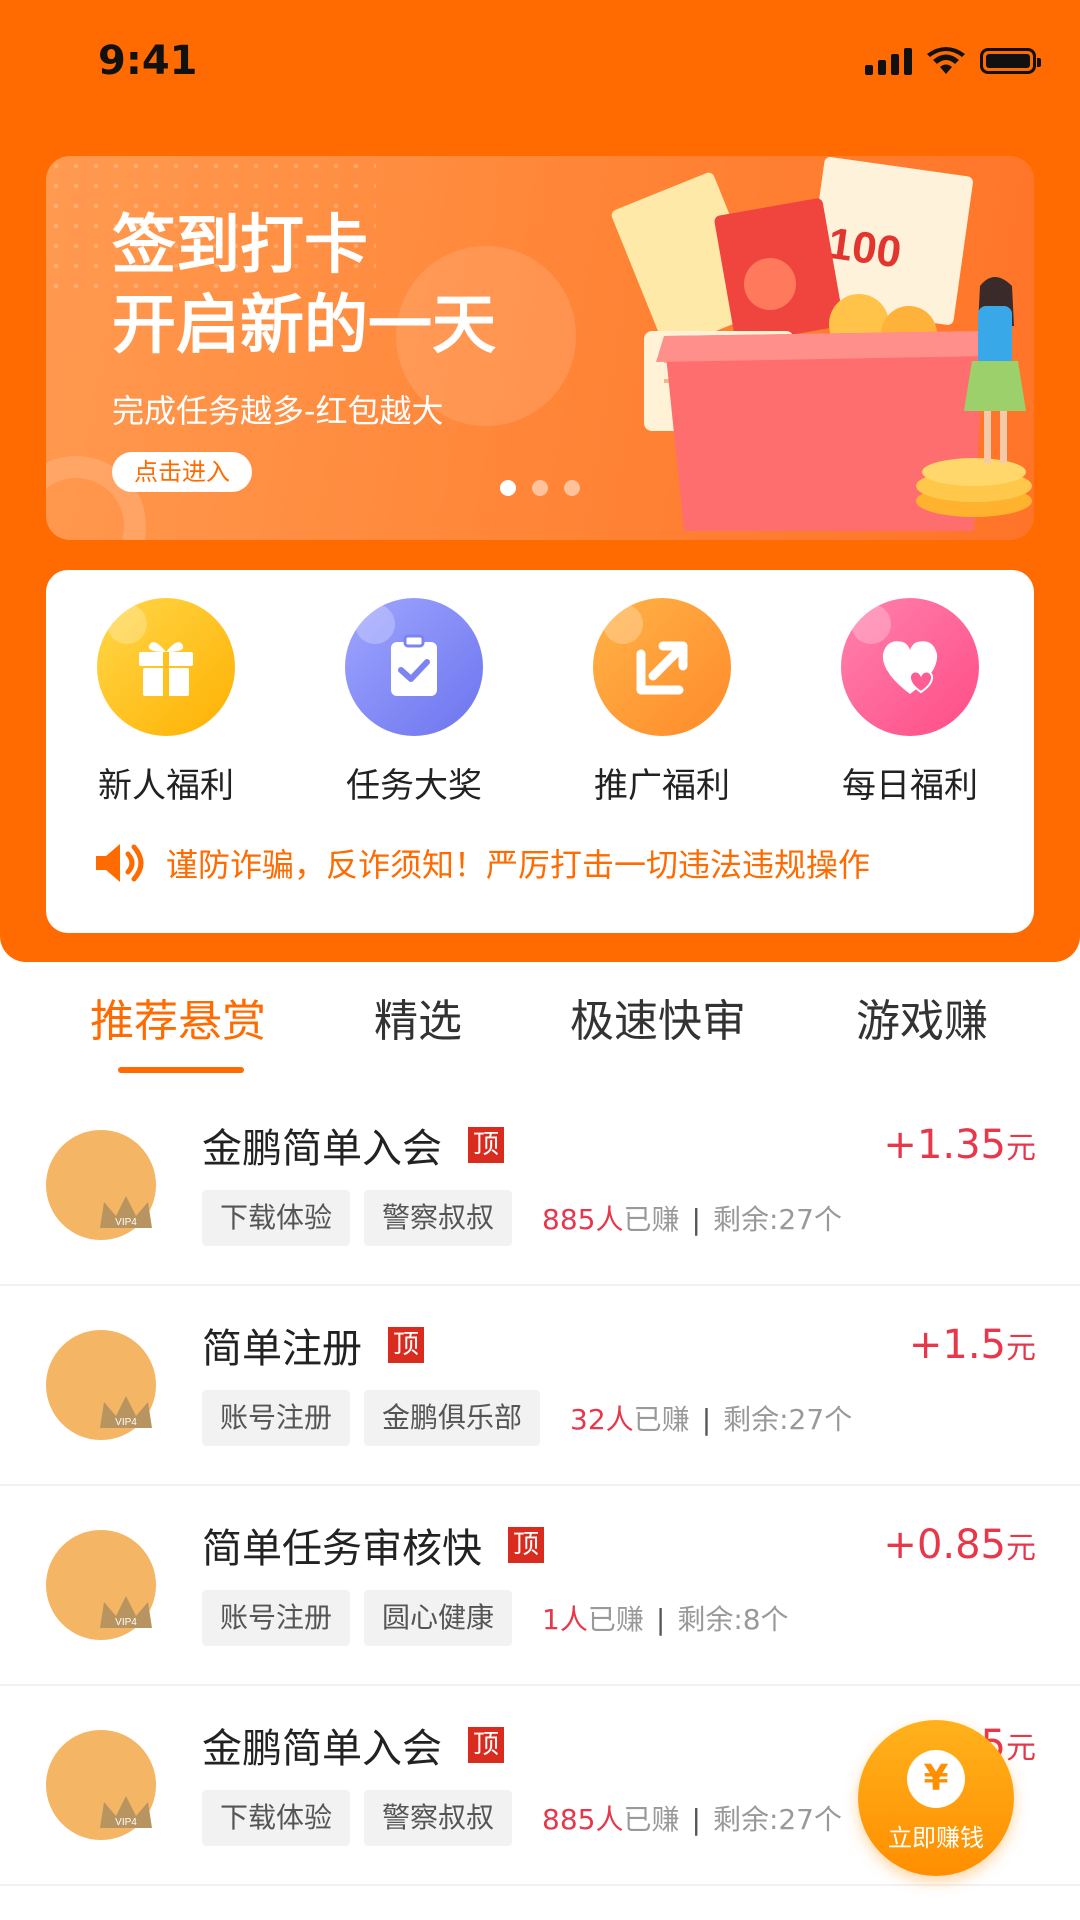 The height and width of the screenshot is (1920, 1080). I want to click on quick-link-promotion: 推广福利, so click(662, 702).